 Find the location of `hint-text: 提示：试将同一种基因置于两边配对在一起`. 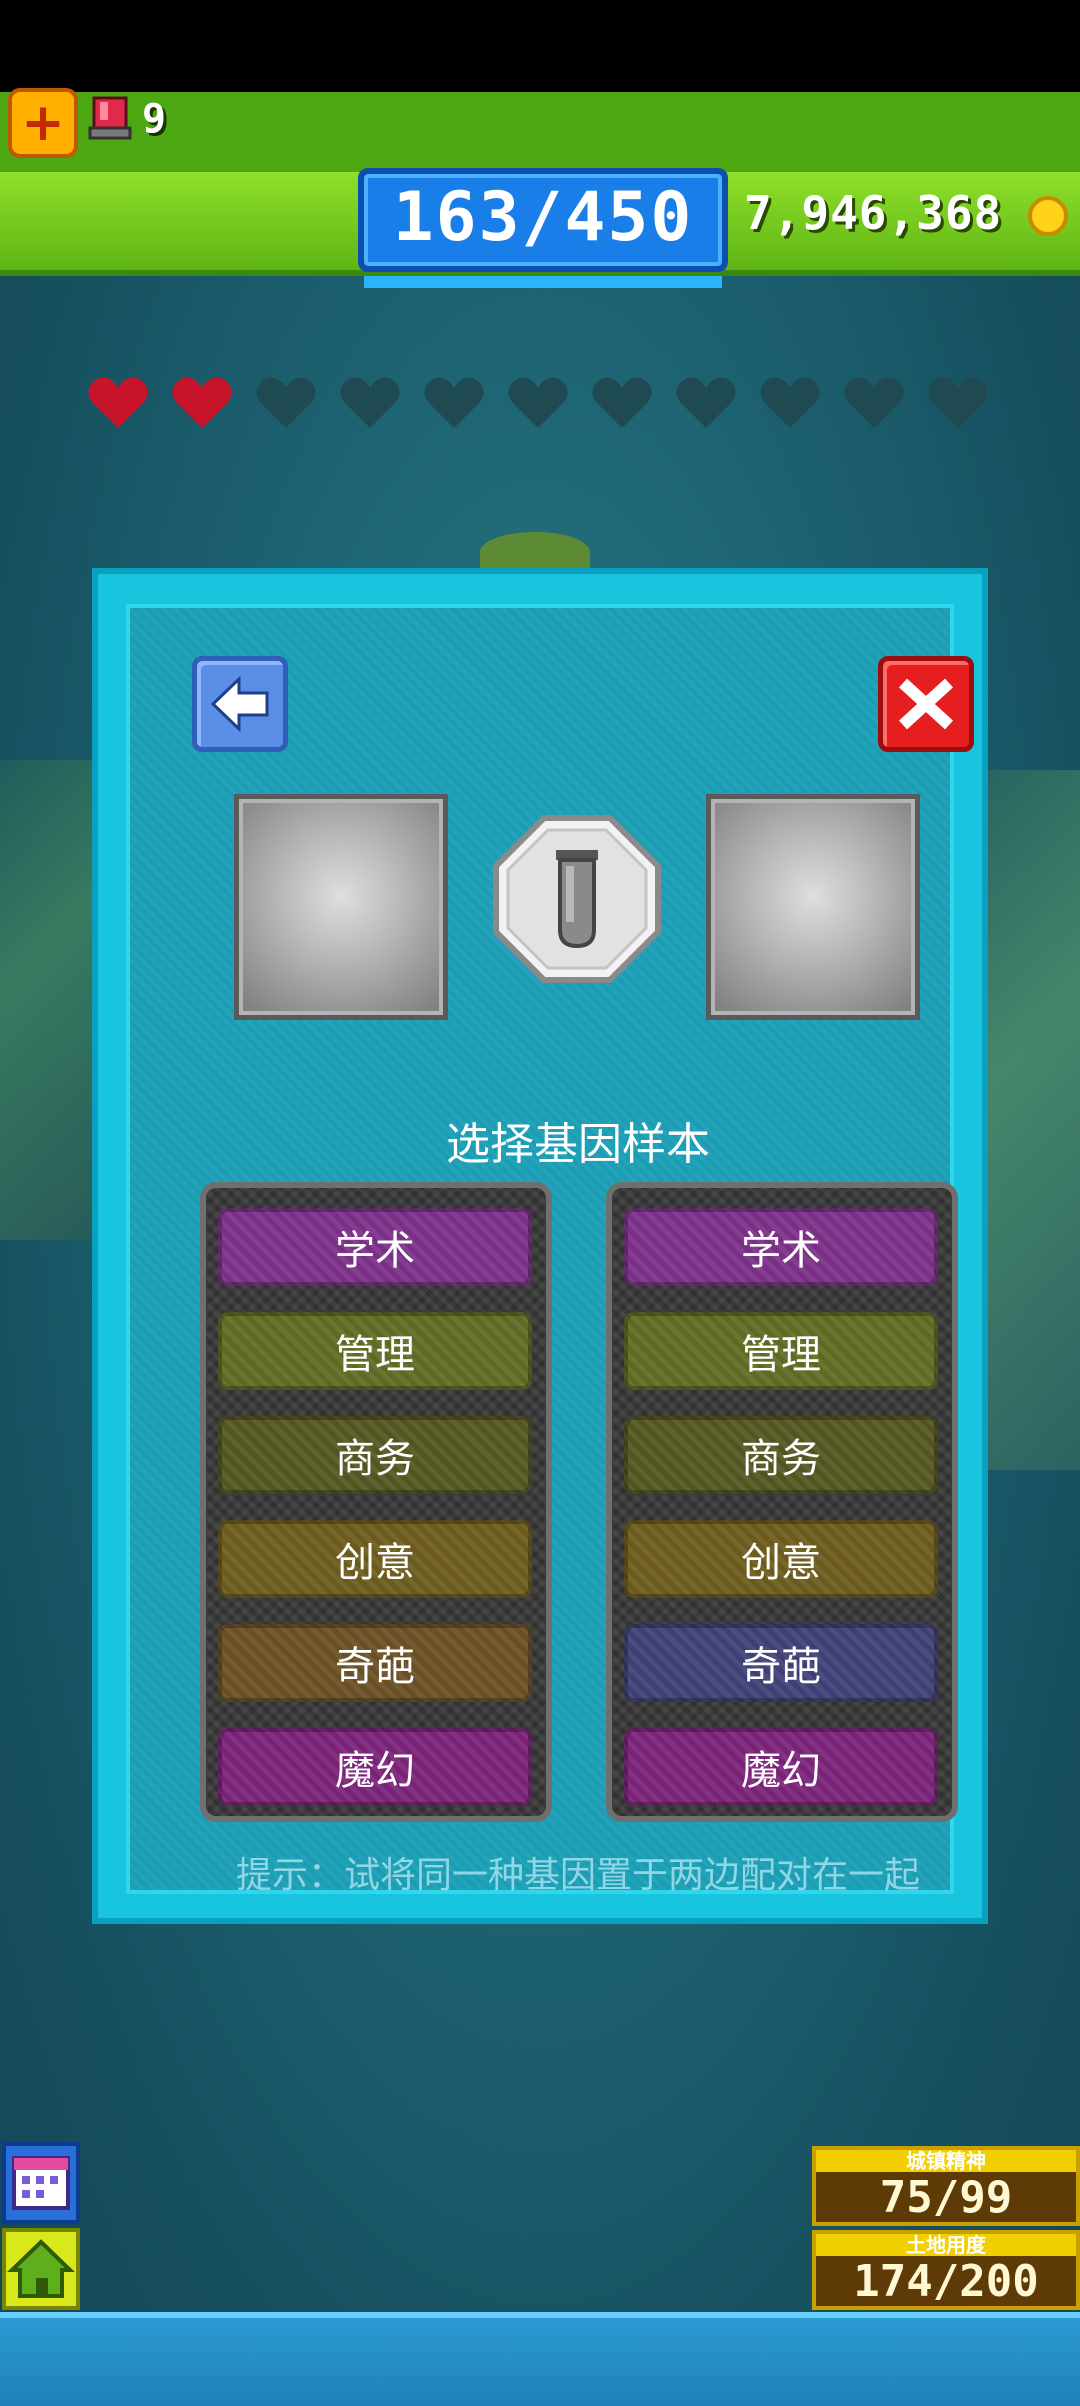

hint-text: 提示：试将同一种基因置于两边配对在一起 is located at coordinates (577, 1875).